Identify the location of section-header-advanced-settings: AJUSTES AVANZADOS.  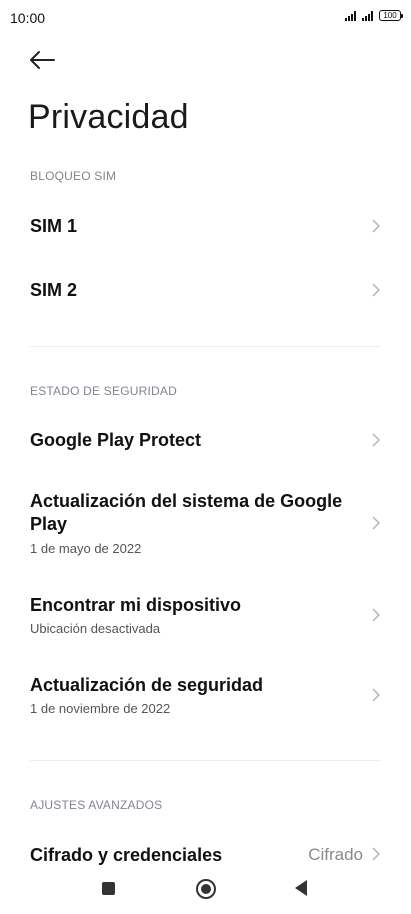
(96, 805).